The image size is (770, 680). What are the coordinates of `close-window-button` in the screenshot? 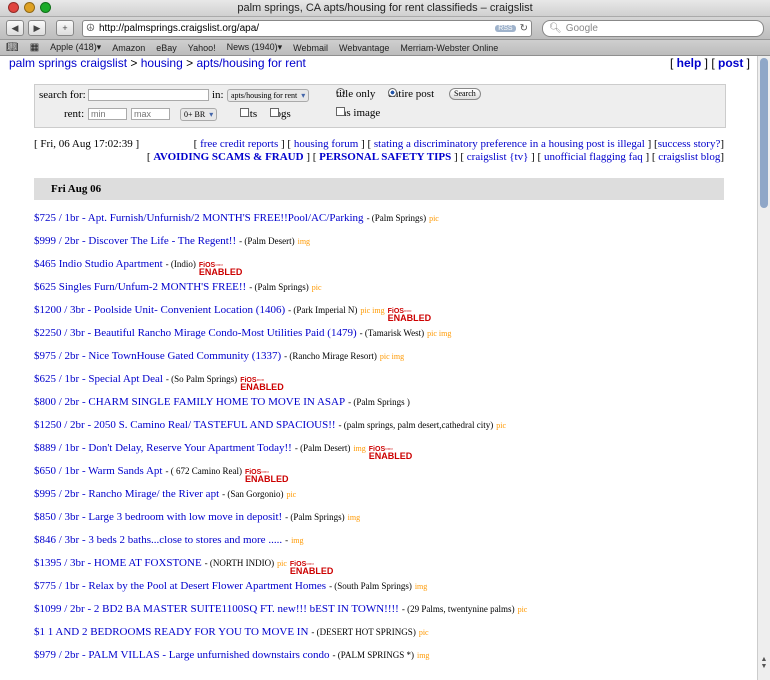 It's located at (13, 7).